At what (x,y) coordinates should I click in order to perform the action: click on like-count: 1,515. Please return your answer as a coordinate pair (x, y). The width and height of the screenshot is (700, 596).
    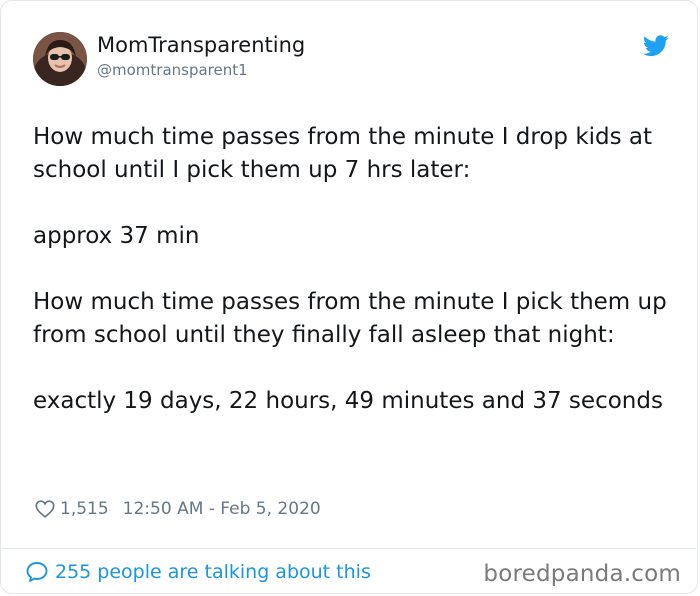
    Looking at the image, I should click on (84, 509).